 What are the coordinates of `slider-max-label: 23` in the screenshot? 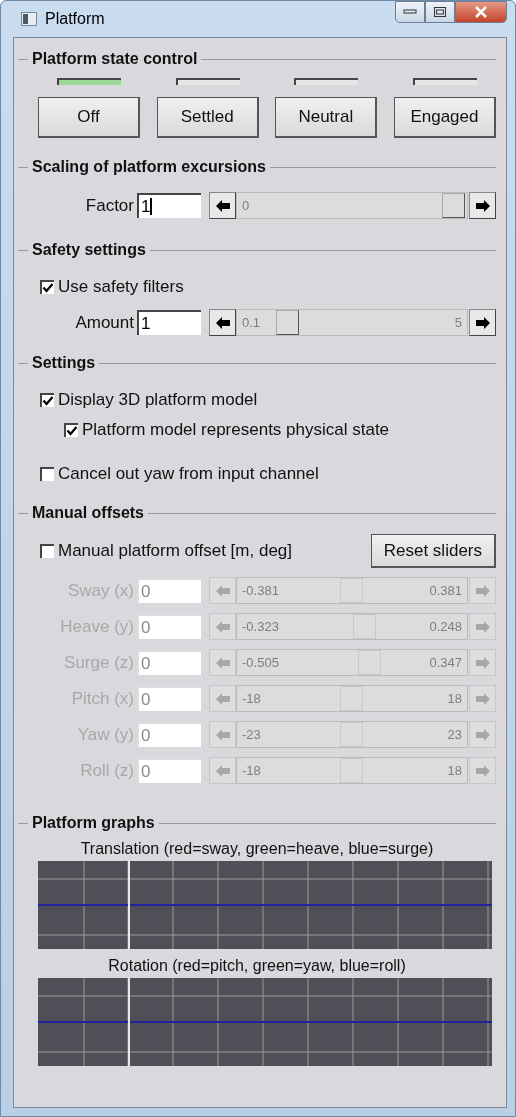 It's located at (454, 734).